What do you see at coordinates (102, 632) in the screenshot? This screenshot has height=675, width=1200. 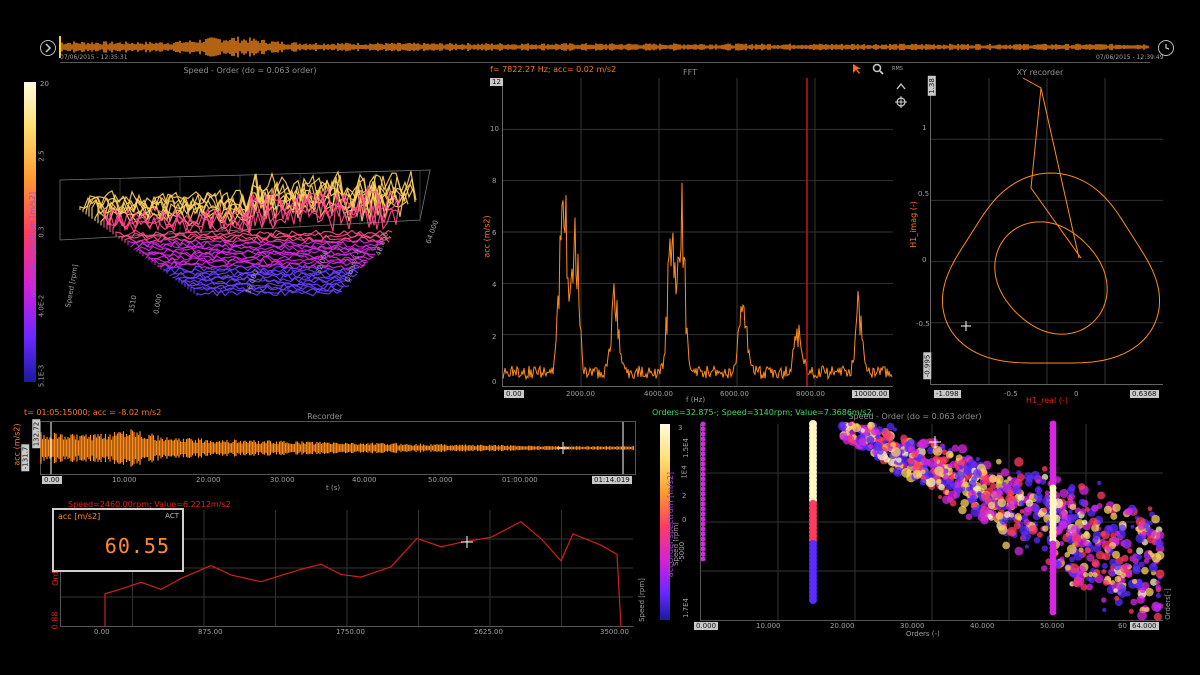 I see `order-xtick-0: 0.00` at bounding box center [102, 632].